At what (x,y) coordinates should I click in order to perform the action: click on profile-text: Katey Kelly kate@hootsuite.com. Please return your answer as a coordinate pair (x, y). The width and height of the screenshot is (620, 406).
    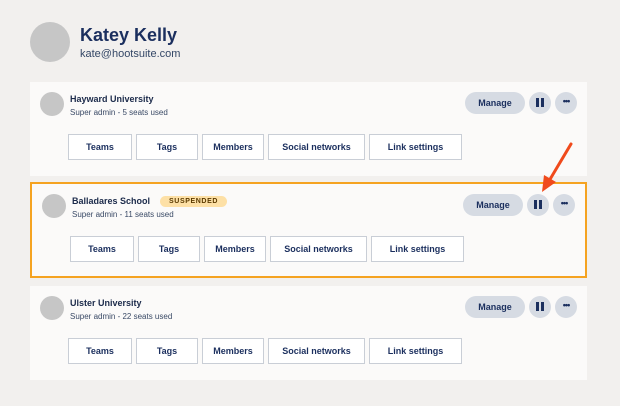
    Looking at the image, I should click on (130, 42).